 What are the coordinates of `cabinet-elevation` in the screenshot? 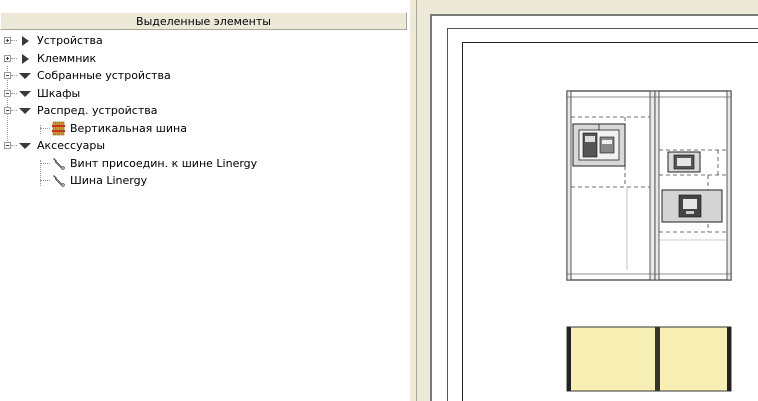 It's located at (649, 185).